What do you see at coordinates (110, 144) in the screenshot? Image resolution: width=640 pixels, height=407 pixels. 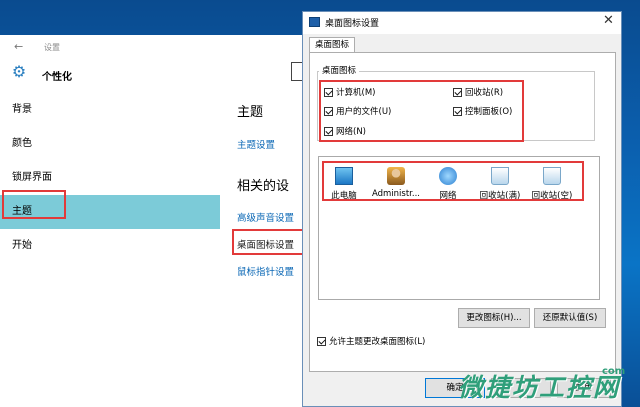 I see `sidebar-item-colors: 颜色` at bounding box center [110, 144].